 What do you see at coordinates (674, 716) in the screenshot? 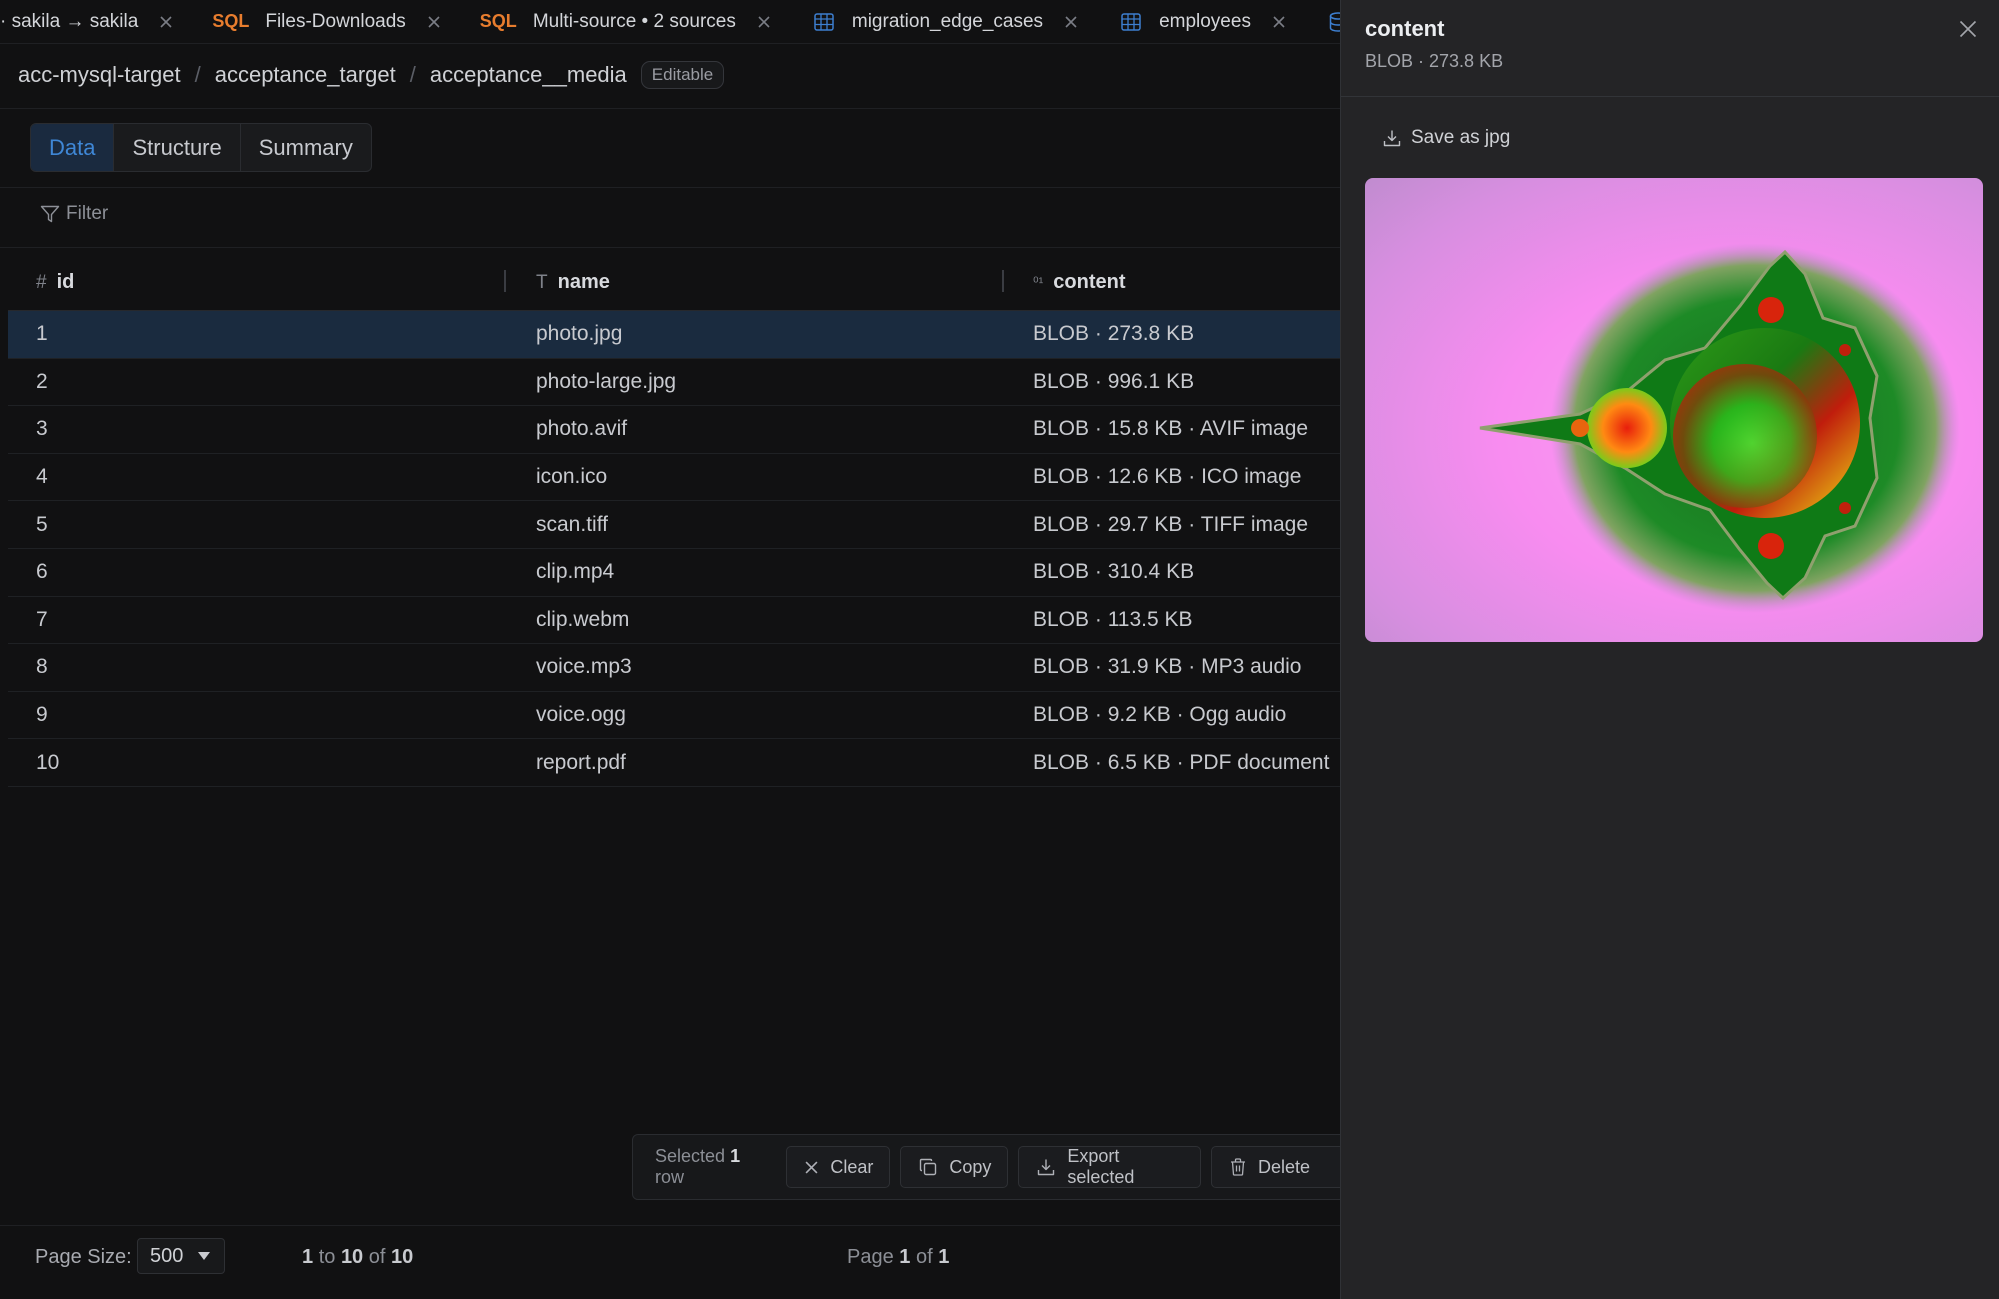
I see `table-row: 9 voice.ogg BLOB · 9.2 KB · Ogg audio` at bounding box center [674, 716].